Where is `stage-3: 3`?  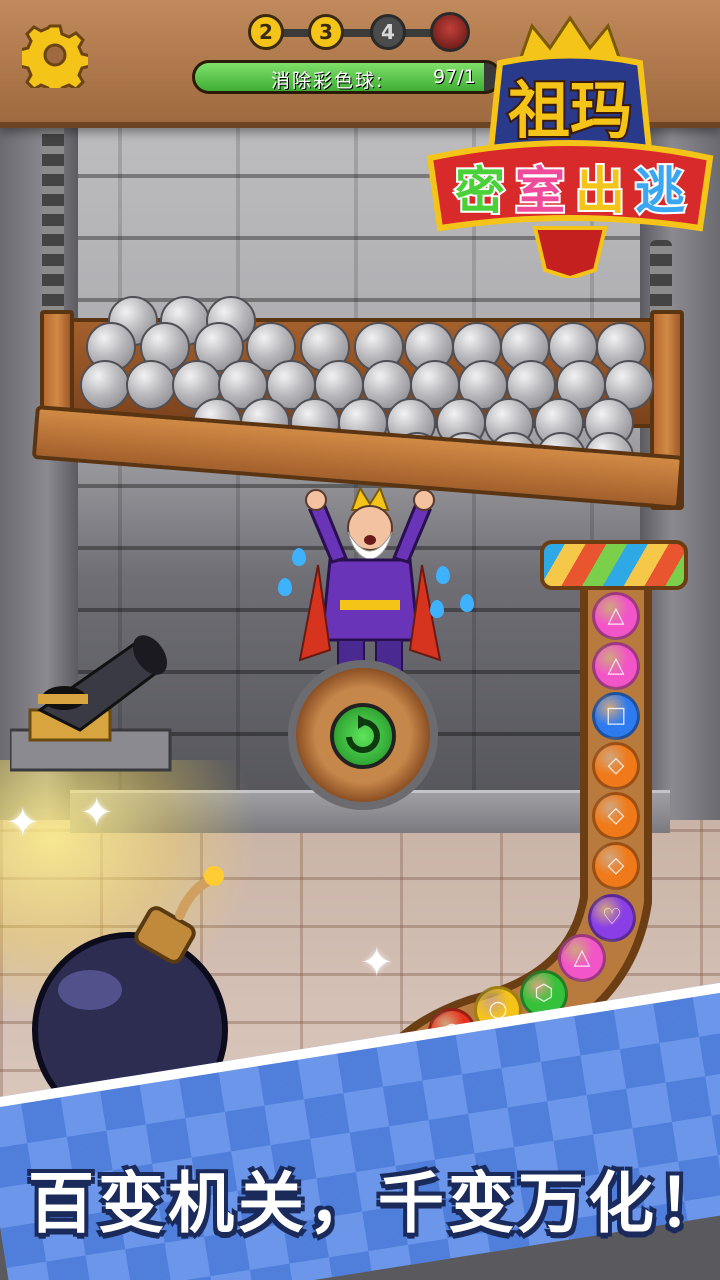 stage-3: 3 is located at coordinates (326, 32).